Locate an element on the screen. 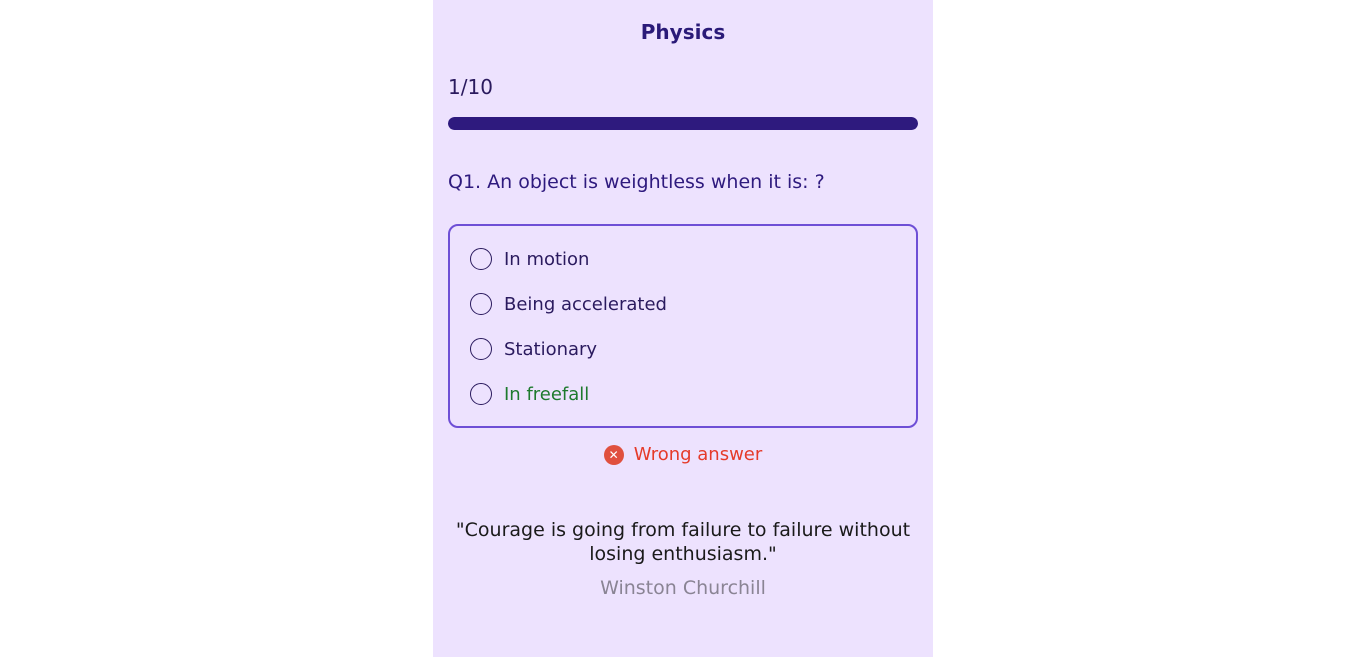 This screenshot has height=657, width=1366. option-in-freefall: In freefall is located at coordinates (529, 394).